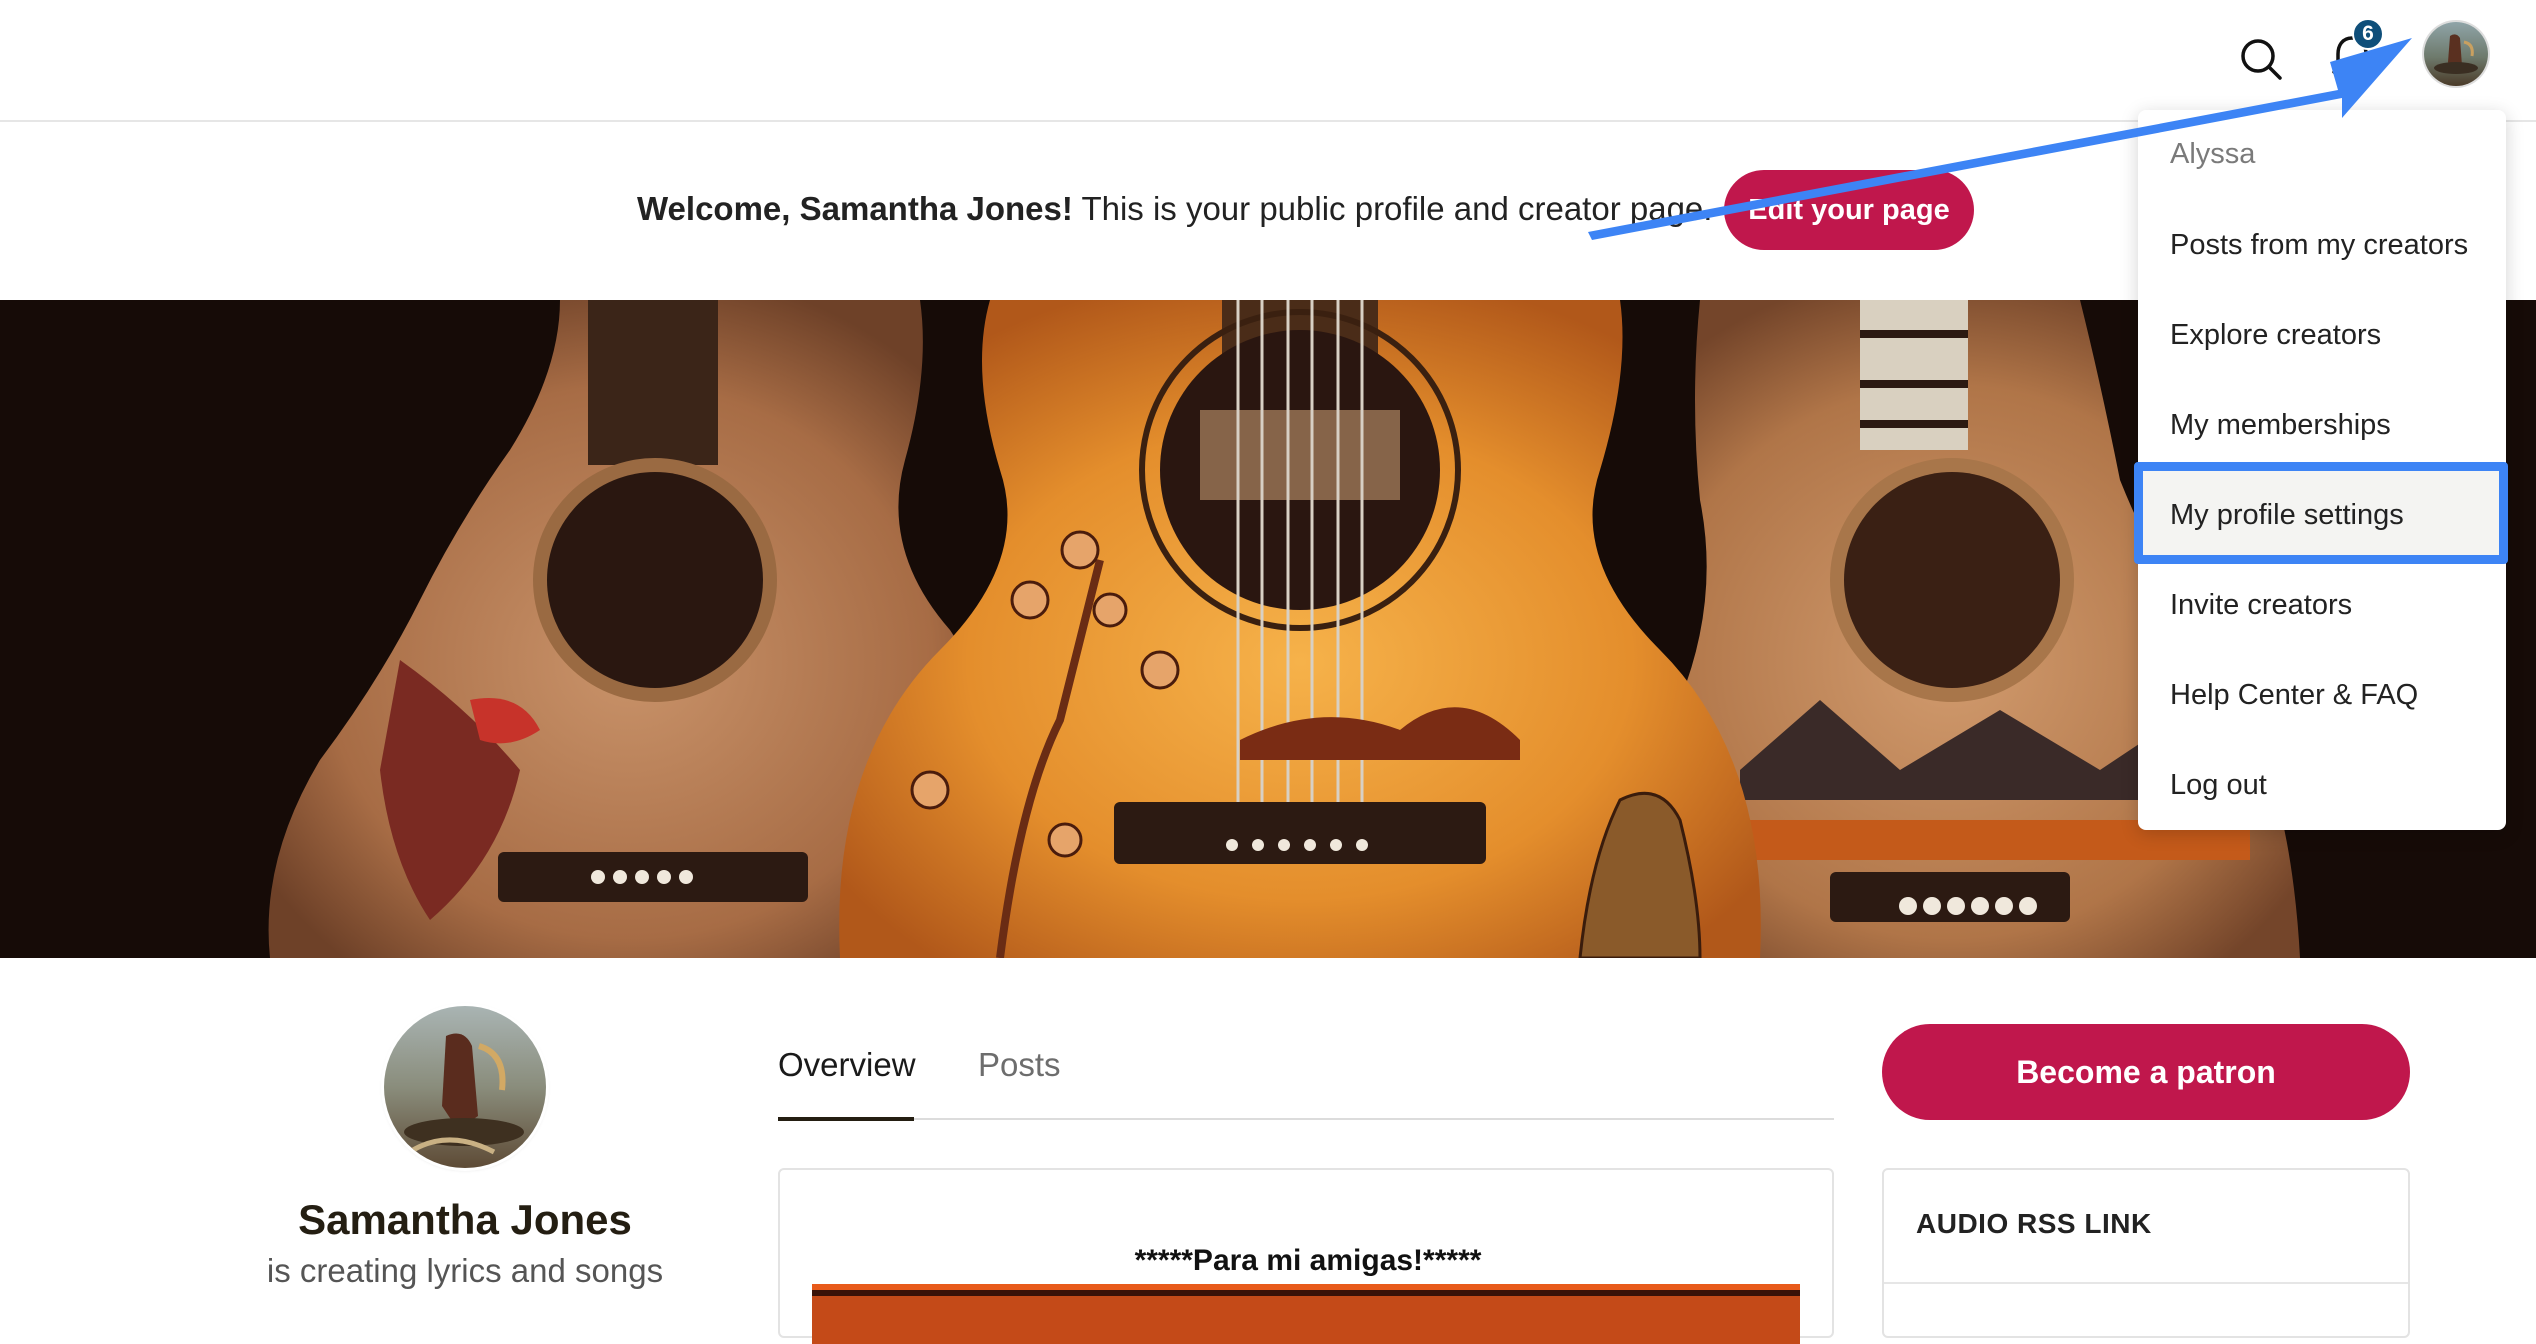 The image size is (2536, 1344). What do you see at coordinates (2368, 34) in the screenshot?
I see `notification-count-badge: 6` at bounding box center [2368, 34].